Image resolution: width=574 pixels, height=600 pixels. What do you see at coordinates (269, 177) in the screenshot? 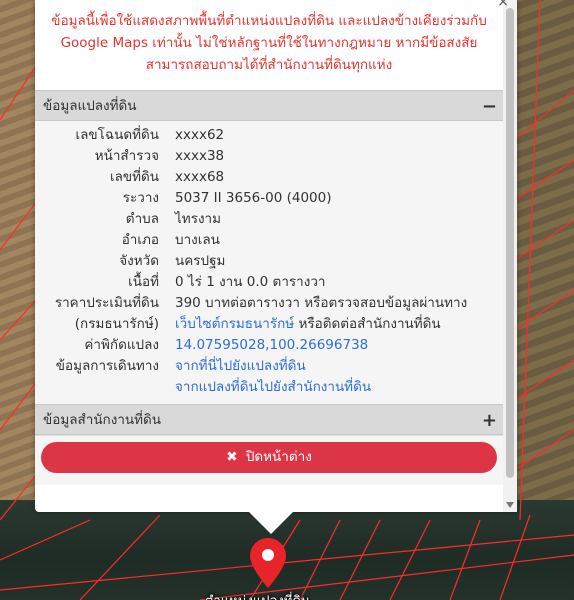
I see `info-row: เลขที่ดิน xxxx68` at bounding box center [269, 177].